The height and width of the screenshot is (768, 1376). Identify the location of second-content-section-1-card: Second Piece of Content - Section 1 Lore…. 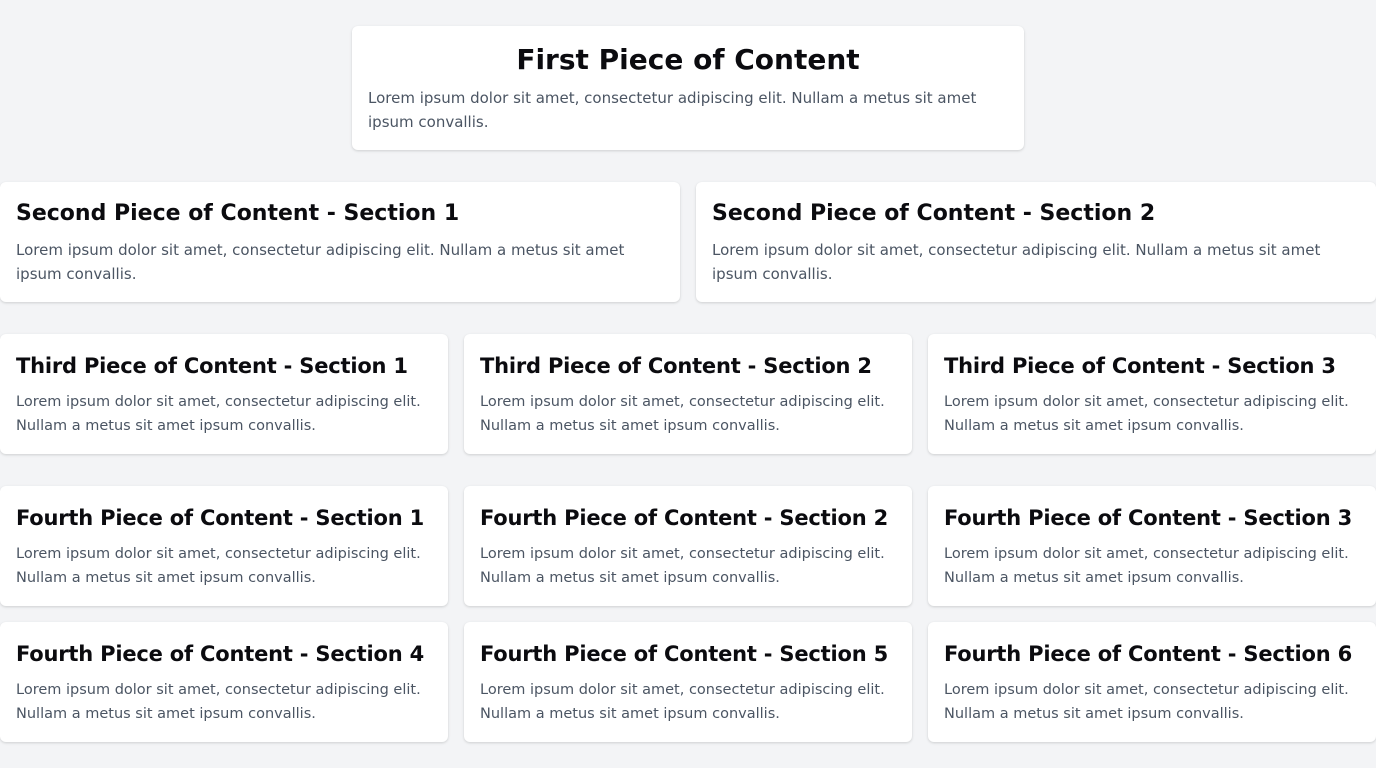
(340, 242).